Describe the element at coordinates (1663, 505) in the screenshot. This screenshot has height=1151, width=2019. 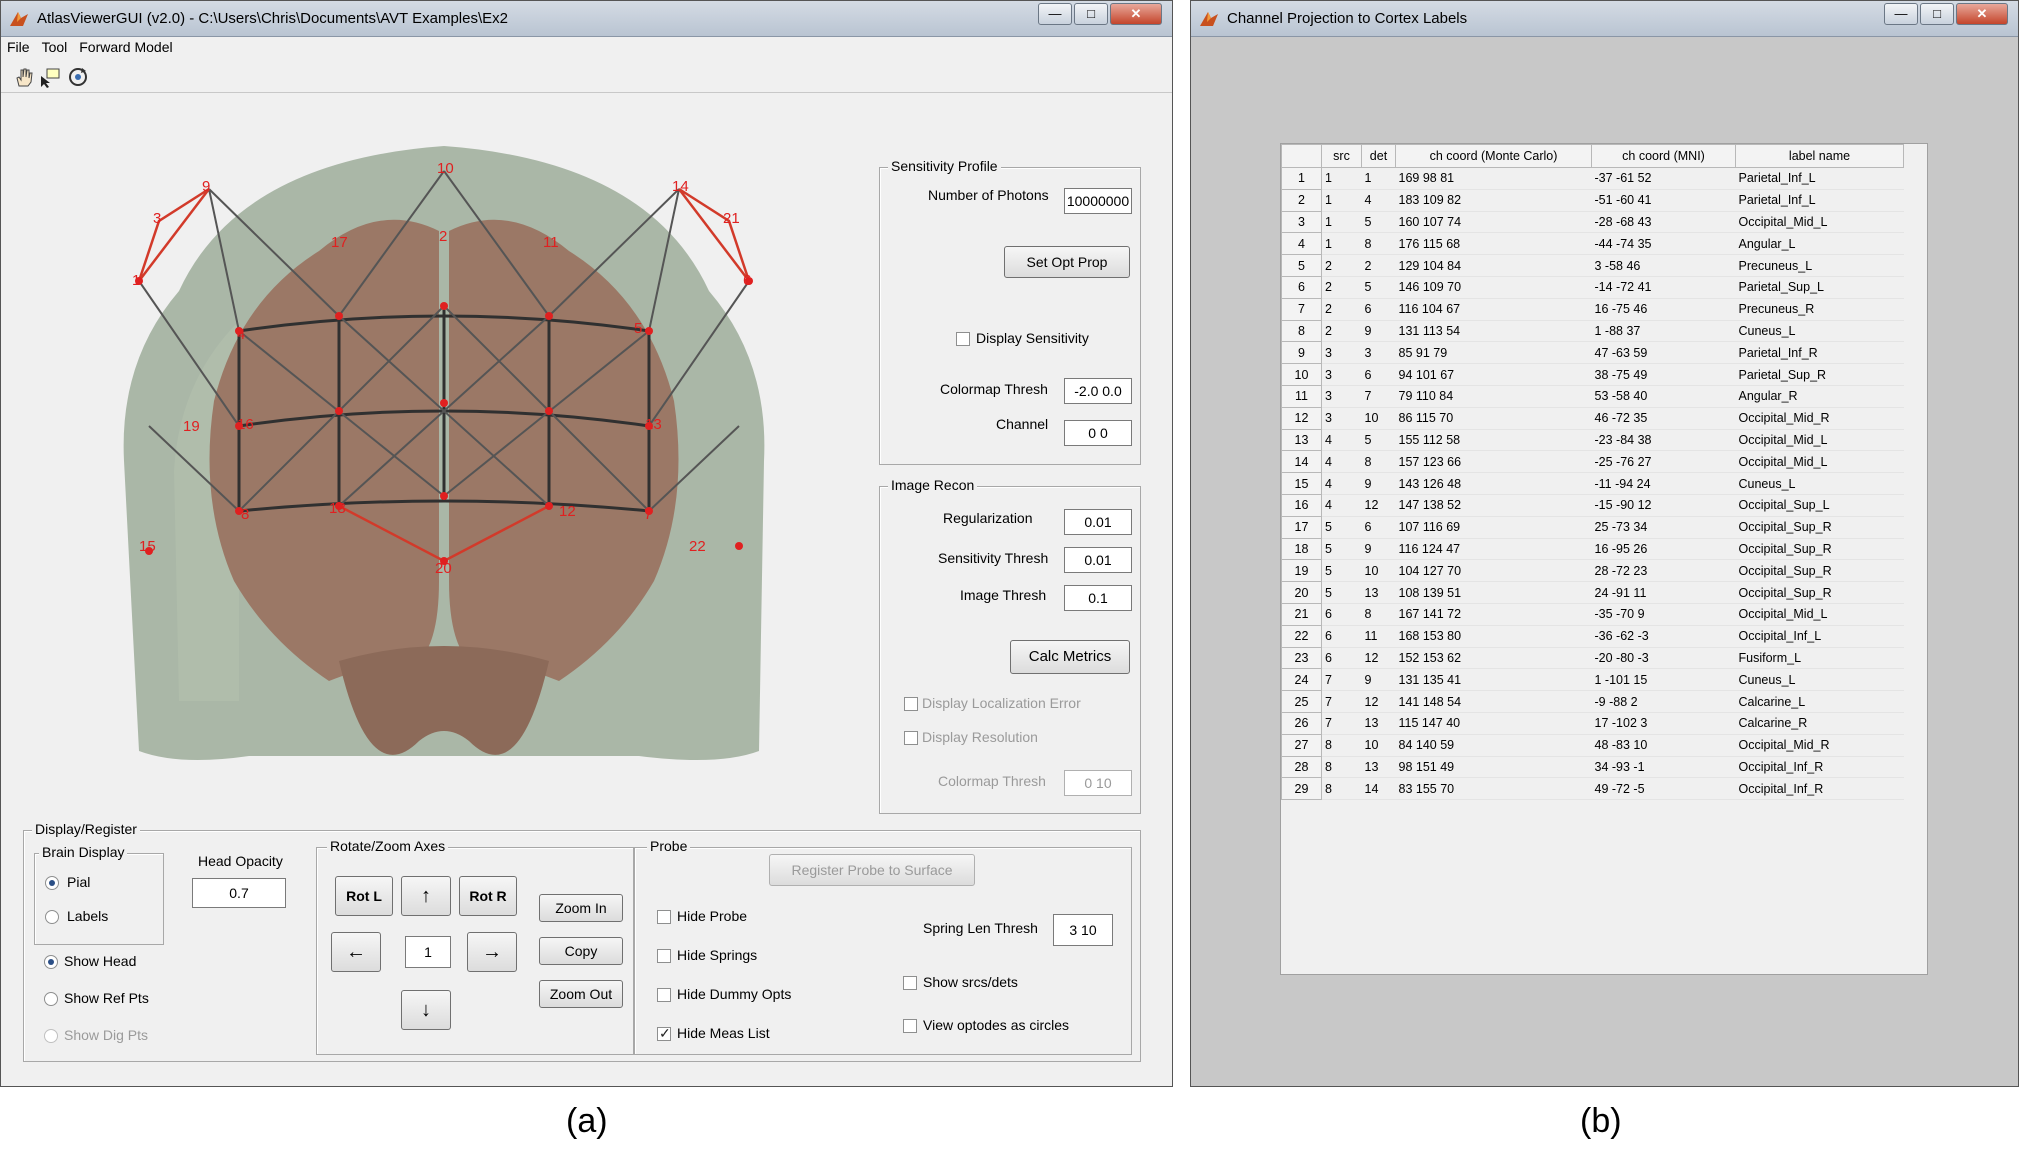
I see `table-cell: -15 -90 12` at that location.